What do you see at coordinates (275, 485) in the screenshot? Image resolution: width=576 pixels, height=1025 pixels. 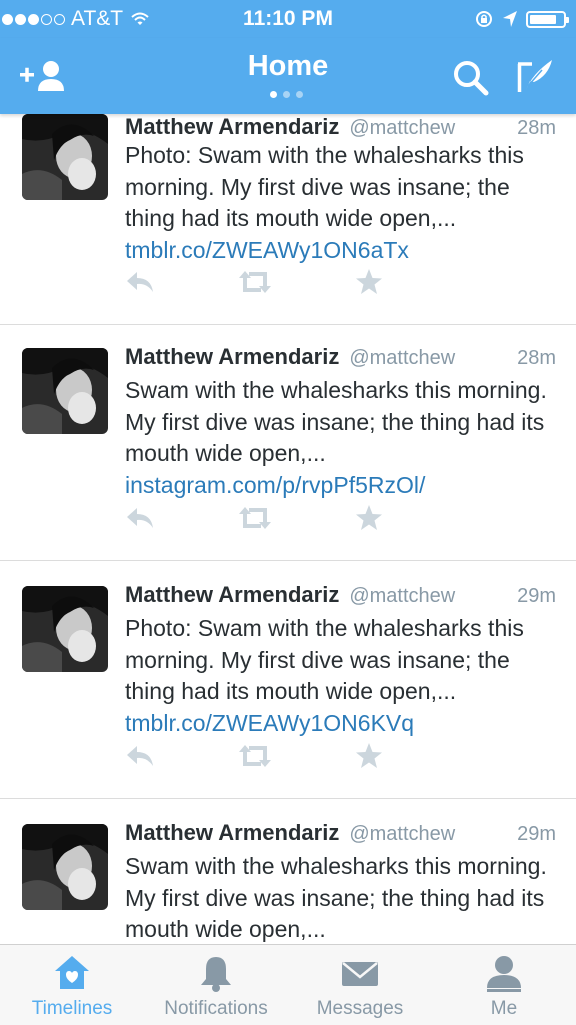 I see `tweet-link: instagram.com/p/rvpPf5RzOl/` at bounding box center [275, 485].